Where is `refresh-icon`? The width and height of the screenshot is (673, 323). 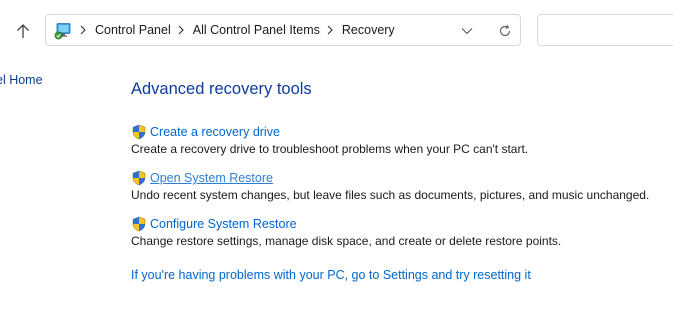
refresh-icon is located at coordinates (505, 30).